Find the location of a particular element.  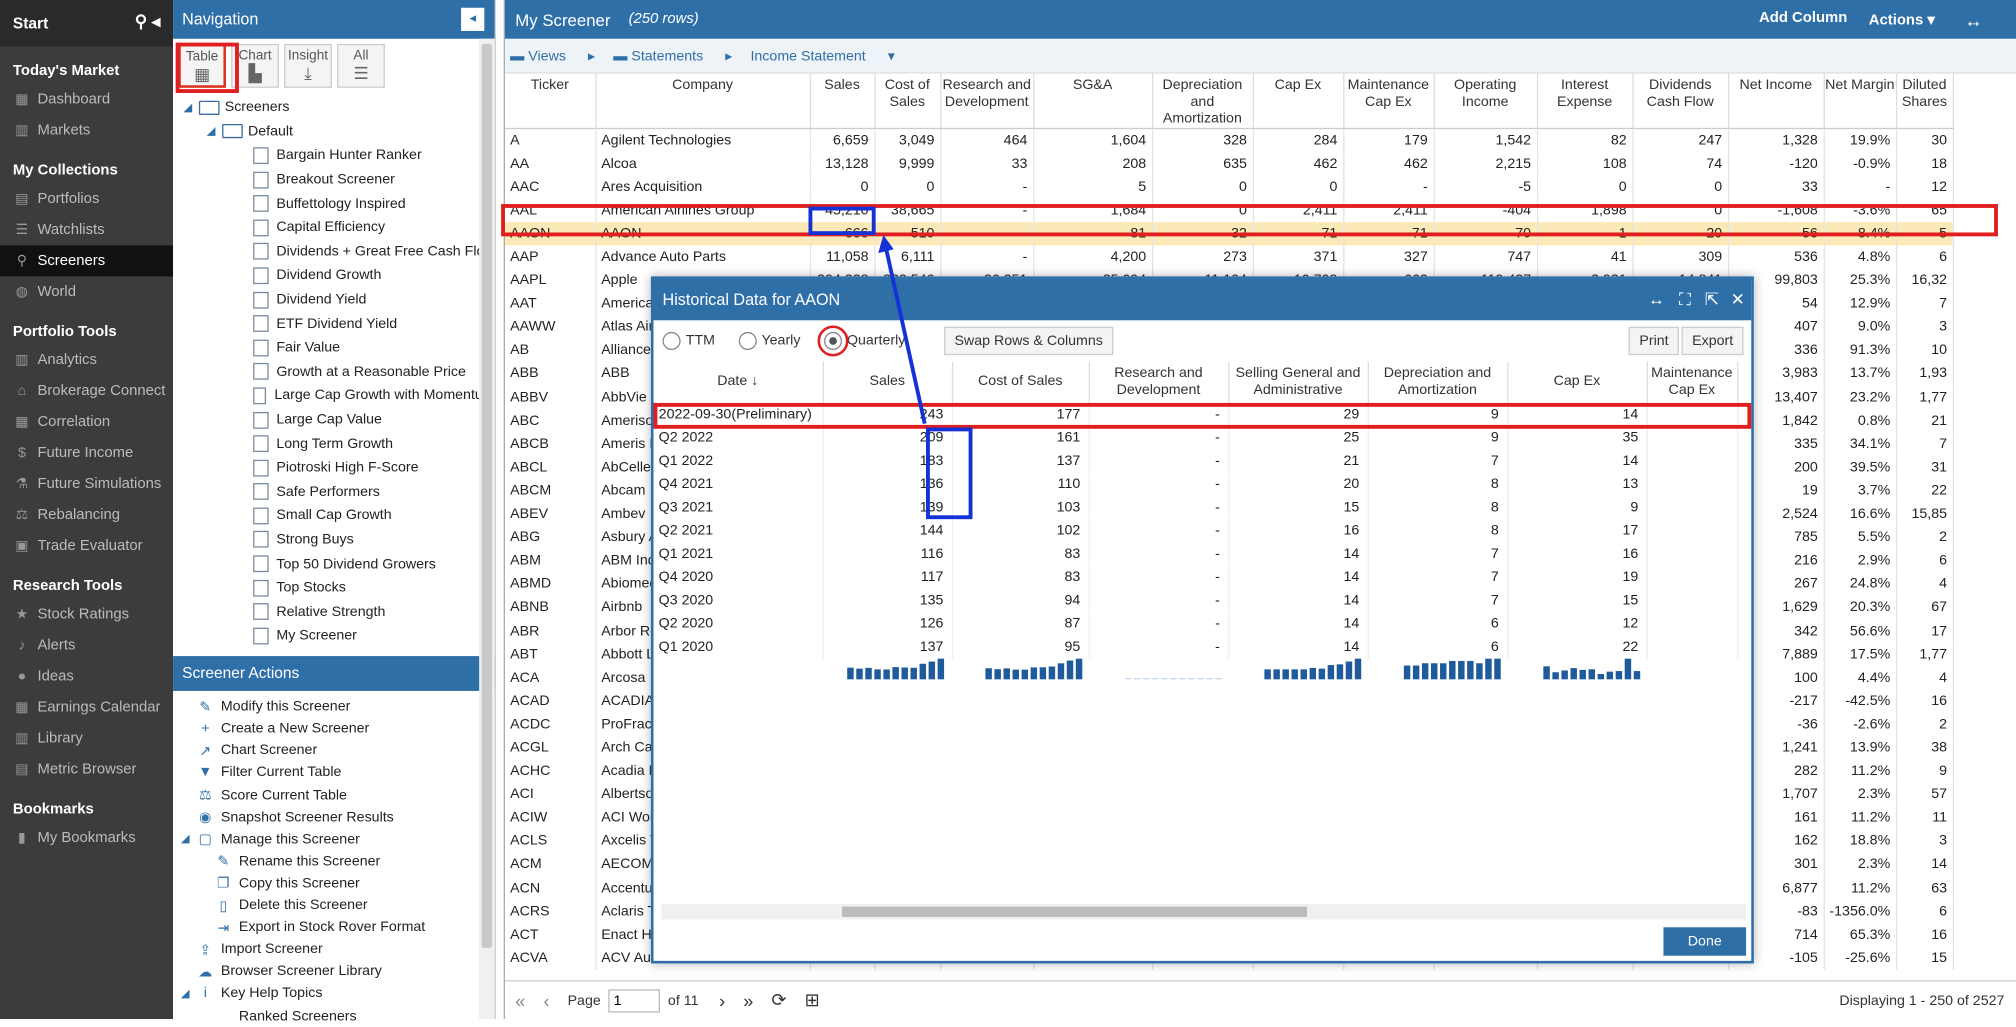

action-modify-this-screener: ✎ Modify this Screener is located at coordinates (338, 707).